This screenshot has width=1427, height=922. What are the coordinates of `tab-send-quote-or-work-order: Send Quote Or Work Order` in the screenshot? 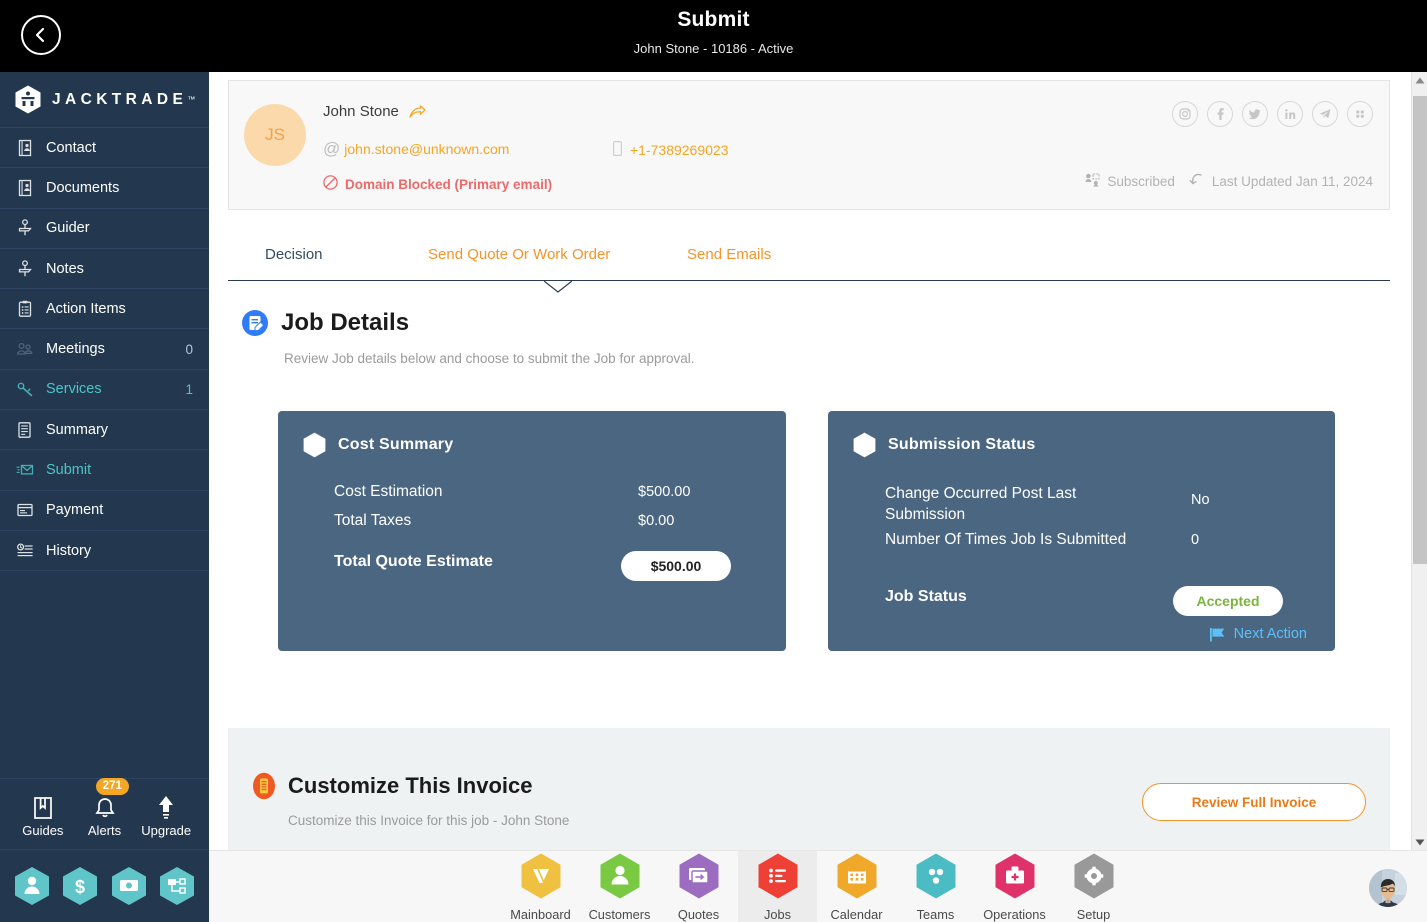 It's located at (519, 254).